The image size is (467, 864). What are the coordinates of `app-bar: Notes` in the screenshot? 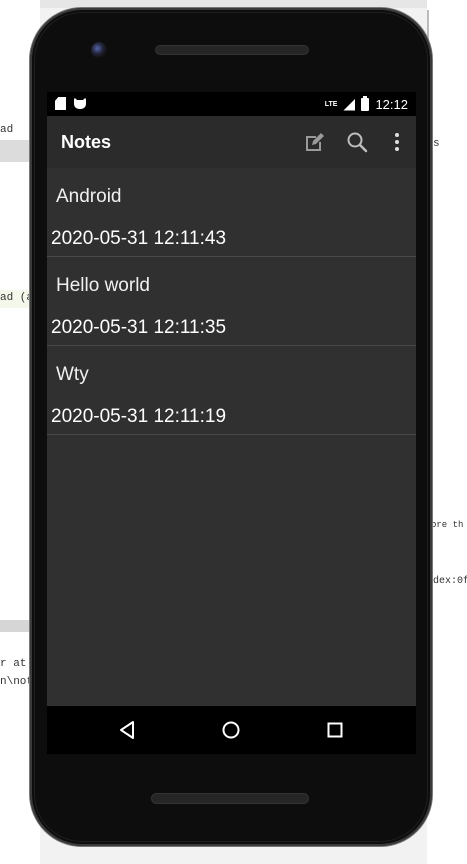 It's located at (231, 142).